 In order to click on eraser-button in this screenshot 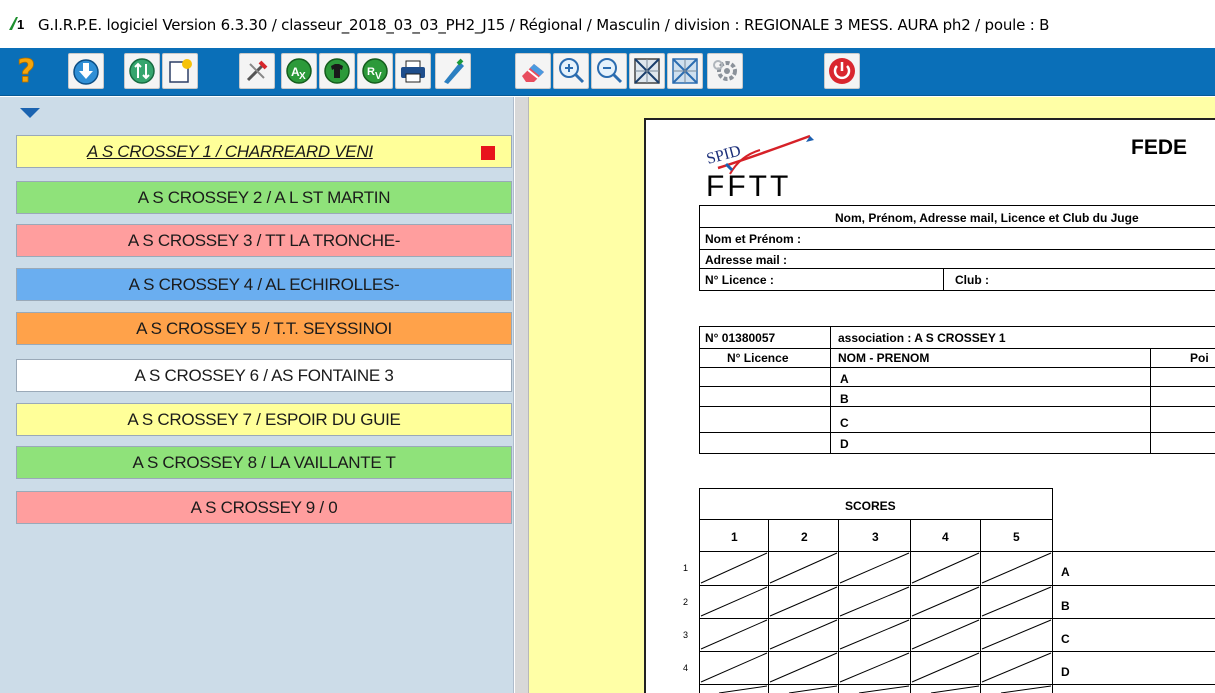, I will do `click(533, 71)`.